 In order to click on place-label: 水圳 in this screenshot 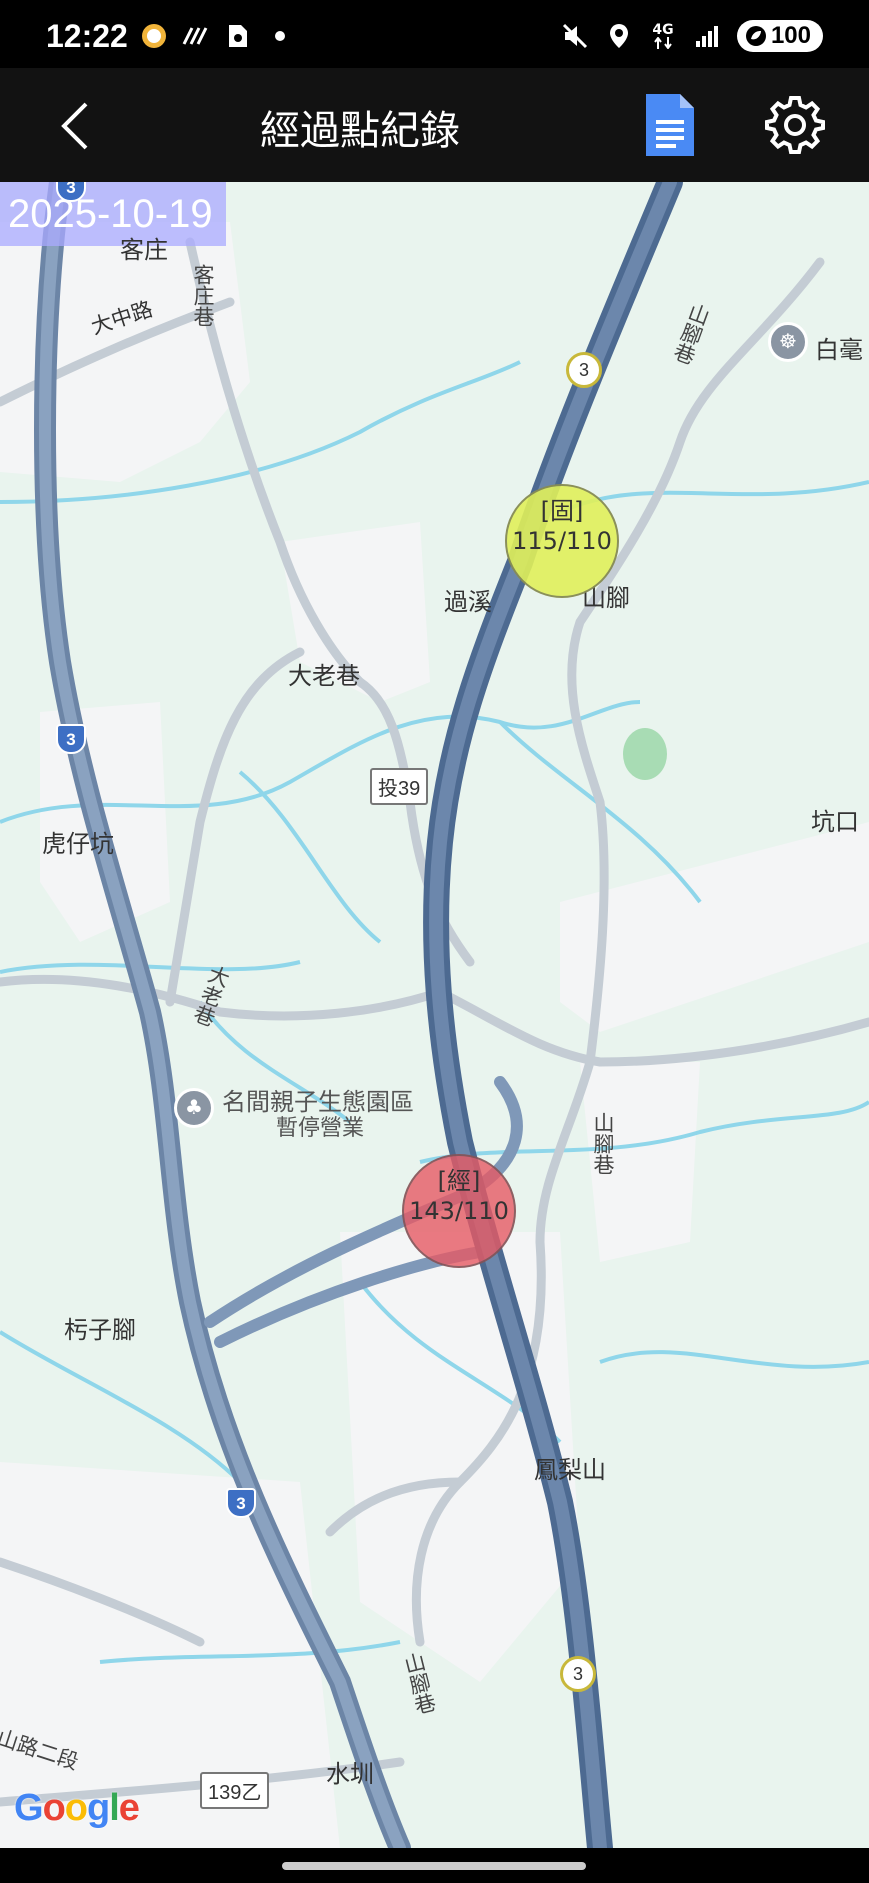, I will do `click(350, 1774)`.